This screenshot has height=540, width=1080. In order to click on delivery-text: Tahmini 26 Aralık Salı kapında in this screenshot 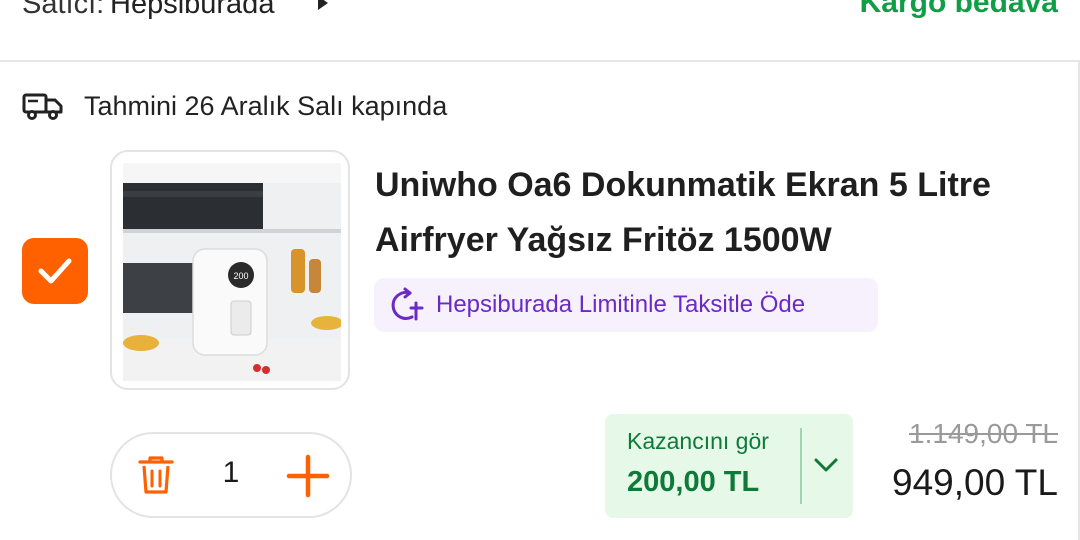, I will do `click(266, 105)`.